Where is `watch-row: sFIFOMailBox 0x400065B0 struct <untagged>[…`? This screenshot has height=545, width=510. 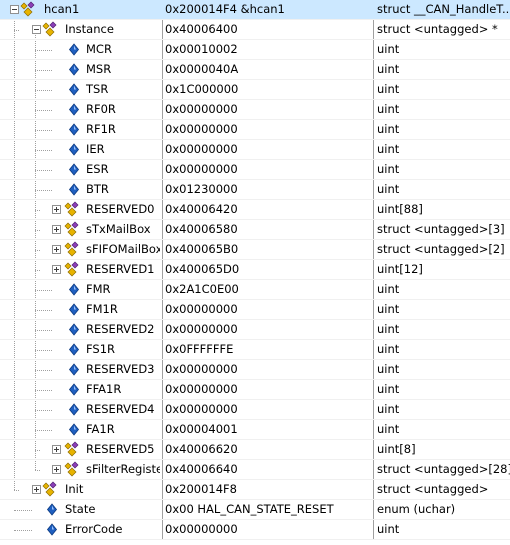
watch-row: sFIFOMailBox 0x400065B0 struct <untagged>[… is located at coordinates (255, 250).